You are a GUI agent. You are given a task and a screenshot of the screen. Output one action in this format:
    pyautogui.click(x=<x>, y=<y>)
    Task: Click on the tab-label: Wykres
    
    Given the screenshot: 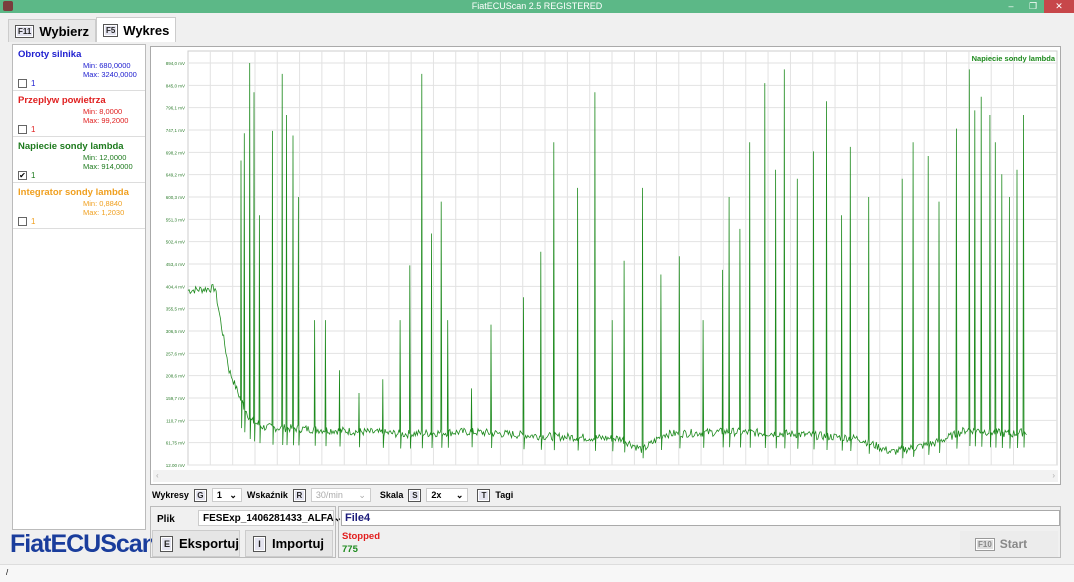 What is the action you would take?
    pyautogui.click(x=146, y=30)
    